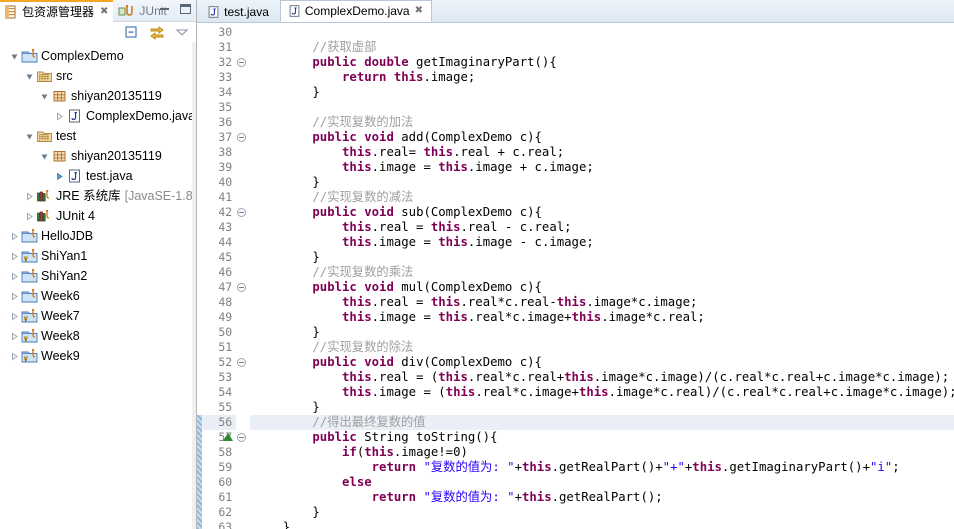 The width and height of the screenshot is (954, 529). What do you see at coordinates (602, 47) in the screenshot?
I see `code-line: //获取虚部` at bounding box center [602, 47].